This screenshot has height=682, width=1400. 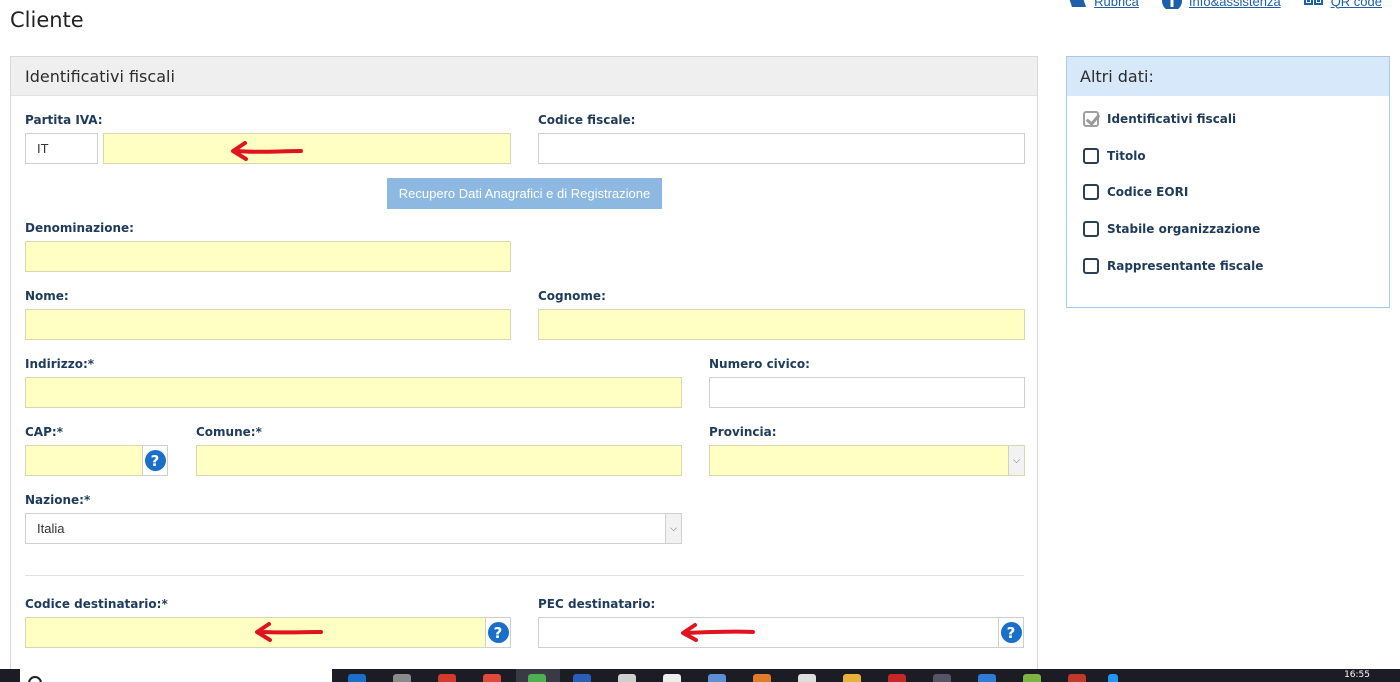 I want to click on section-divider, so click(x=524, y=575).